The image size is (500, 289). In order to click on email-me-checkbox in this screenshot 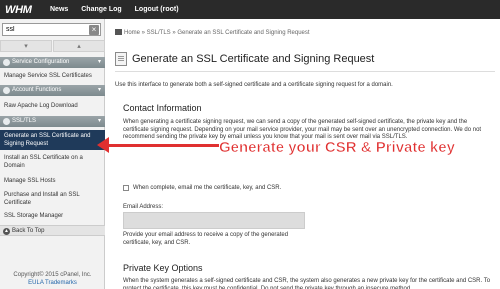, I will do `click(126, 188)`.